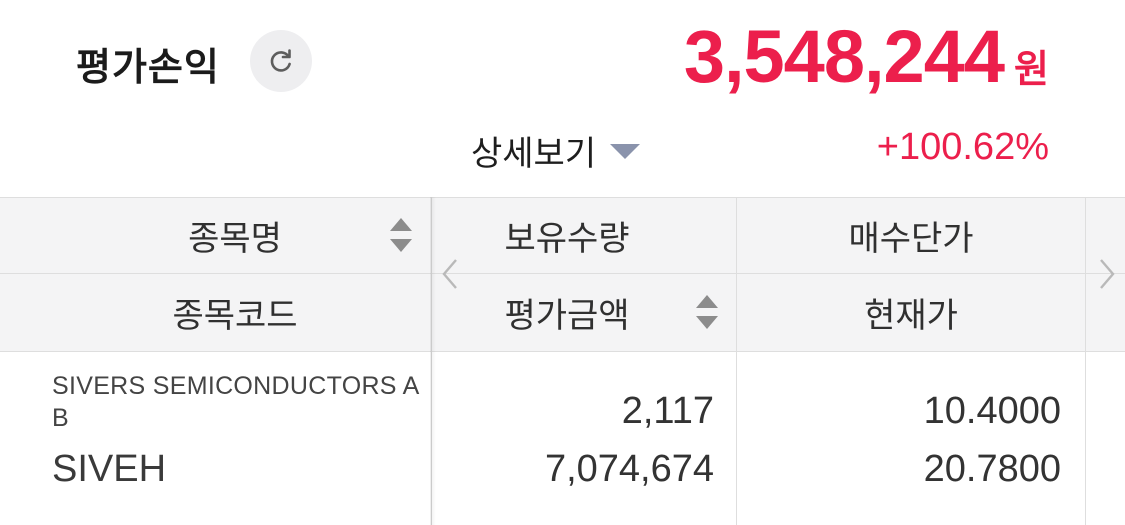  I want to click on currency-unit: 원, so click(1031, 69).